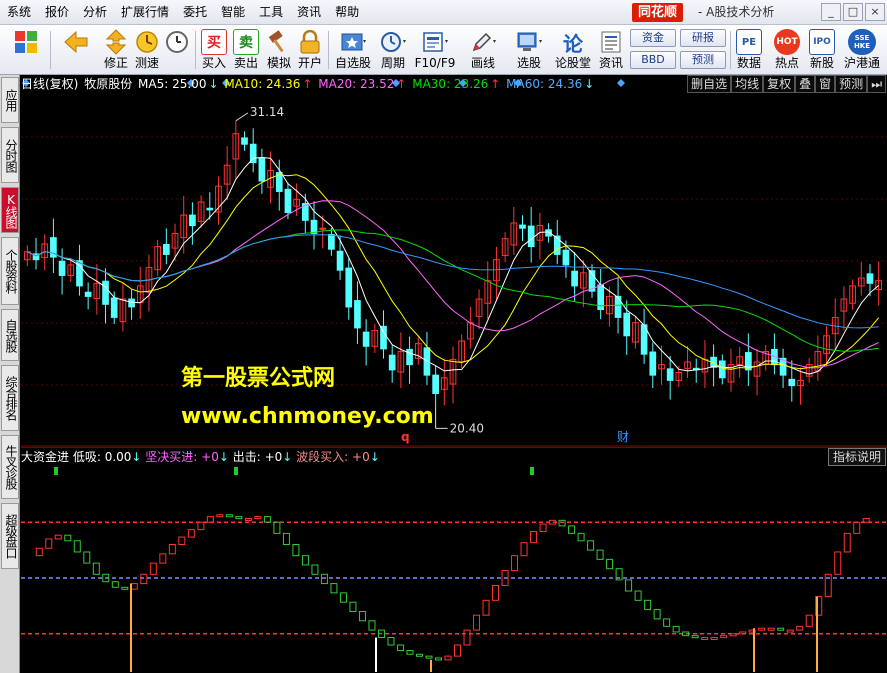 The image size is (887, 673). Describe the element at coordinates (610, 63) in the screenshot. I see `news-label: 资讯` at that location.